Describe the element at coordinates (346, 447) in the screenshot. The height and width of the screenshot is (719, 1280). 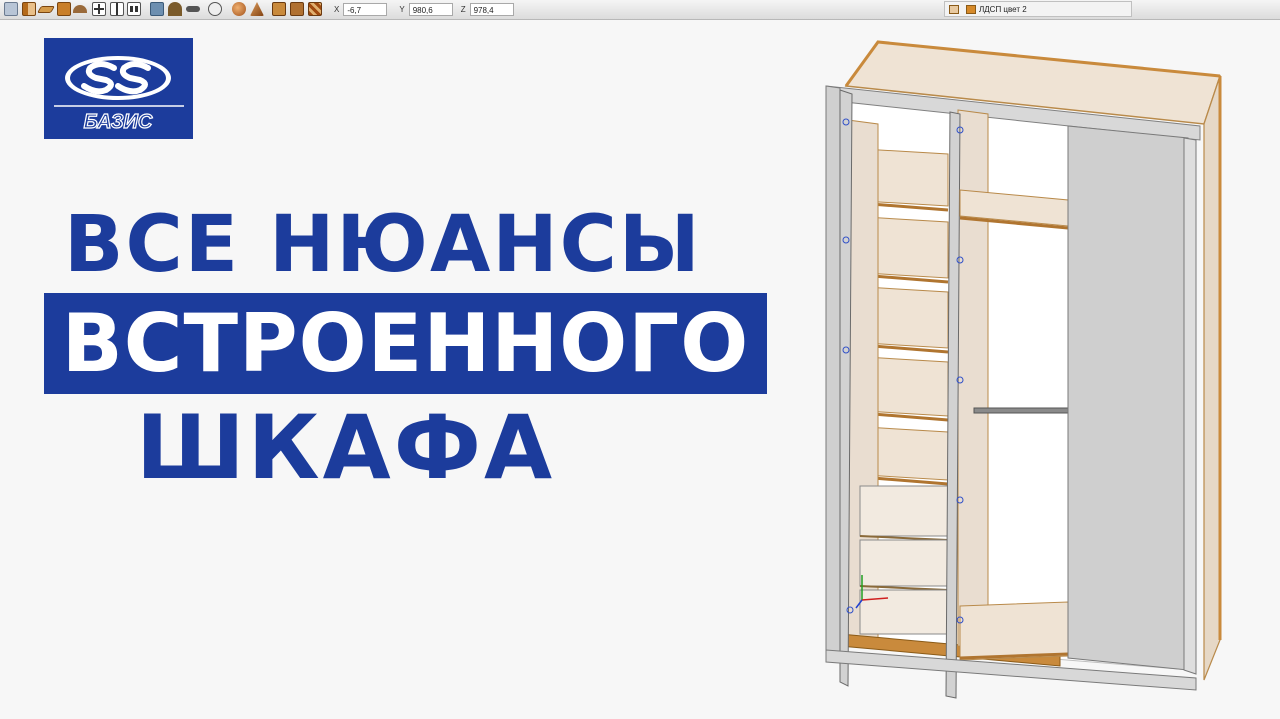
I see `headline-line-3: ШКАФА` at that location.